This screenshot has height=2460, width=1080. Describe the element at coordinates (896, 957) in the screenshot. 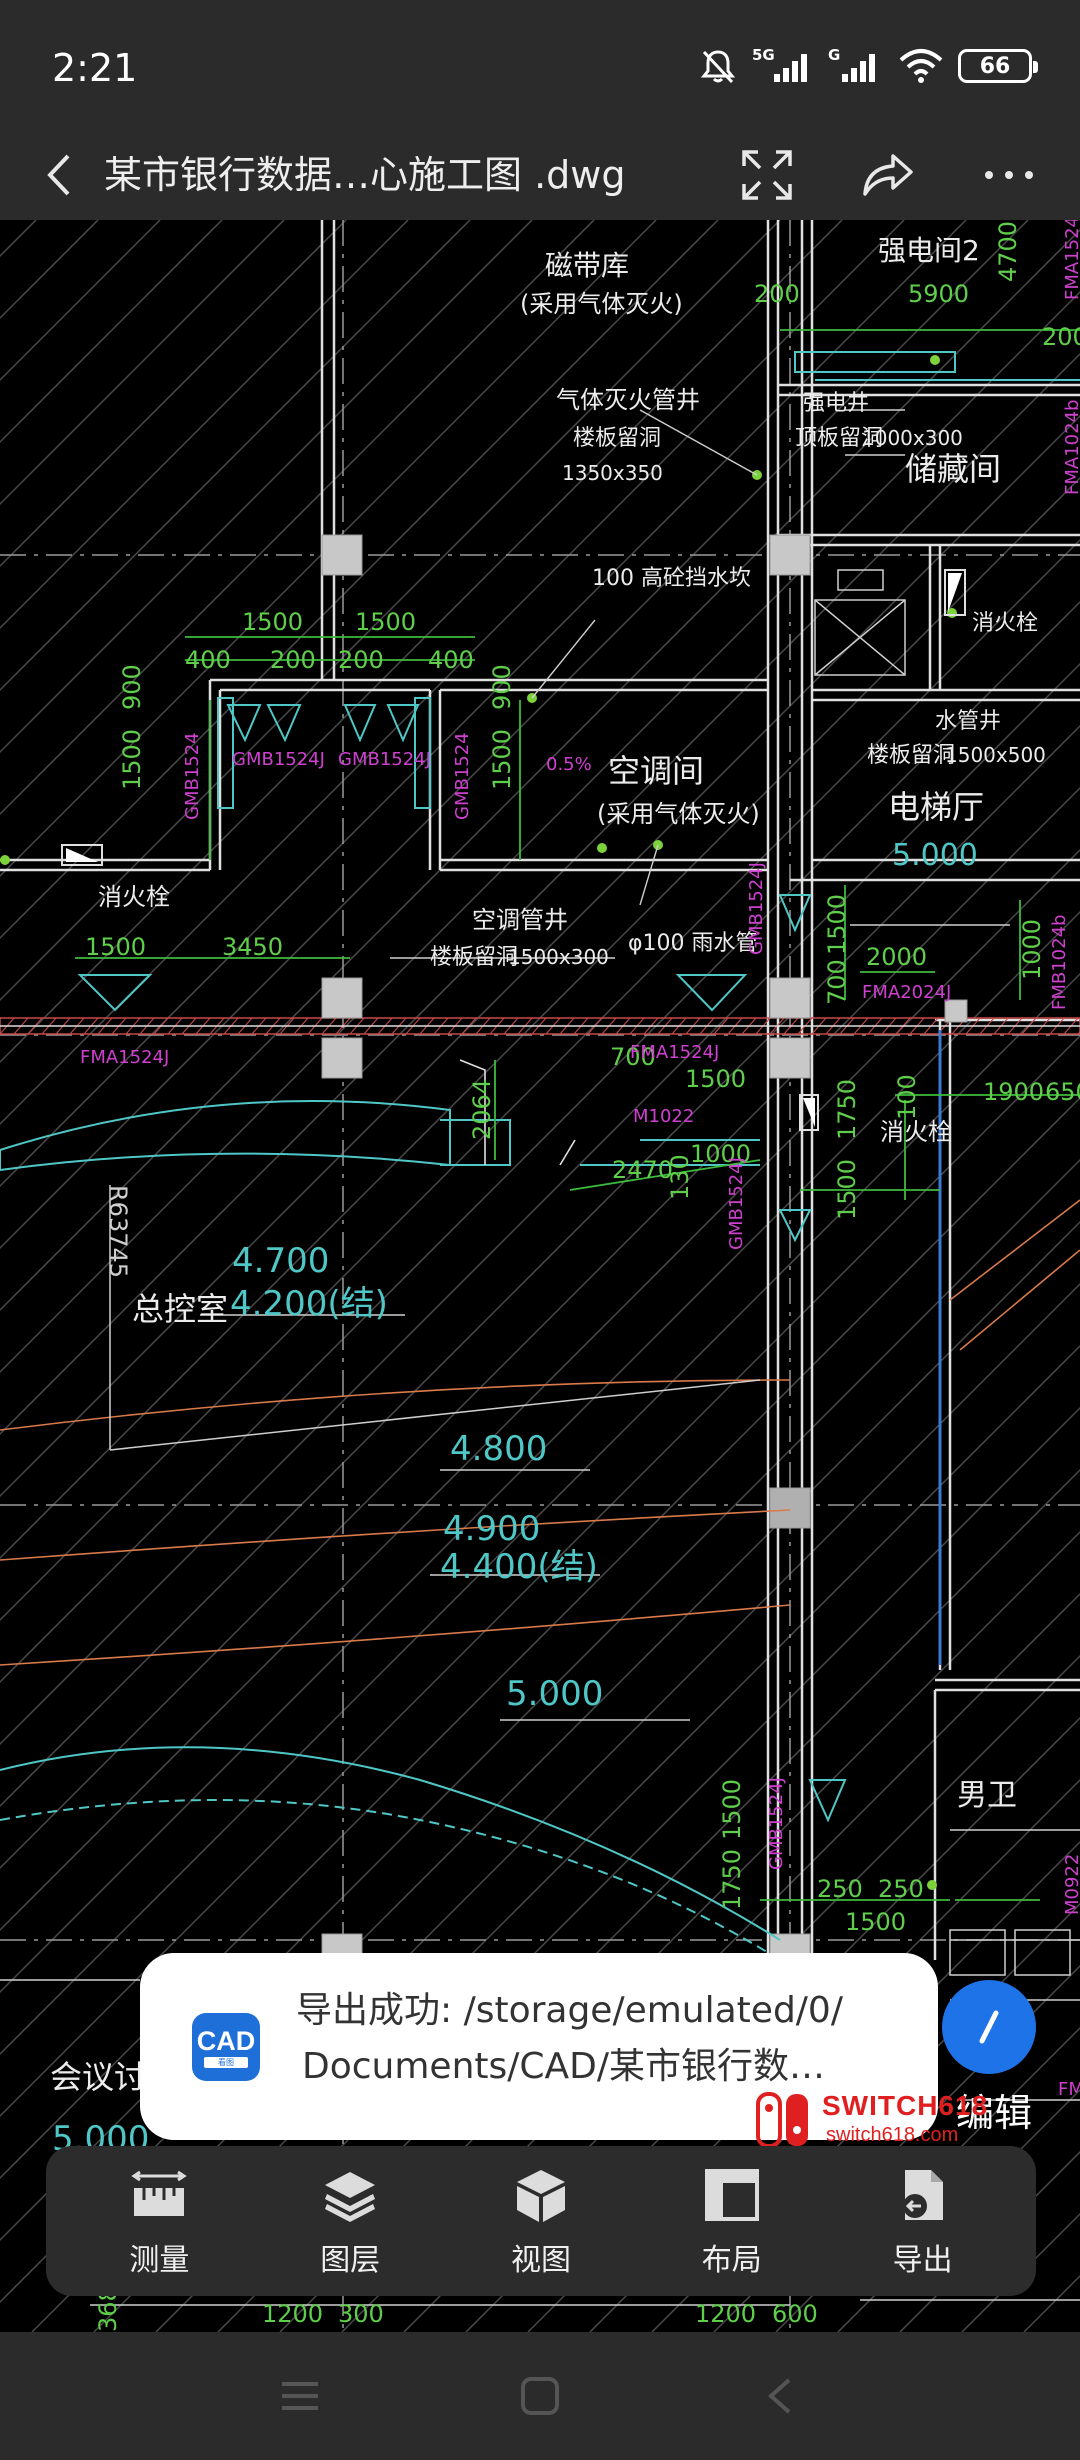

I see `svg-text: 2000` at that location.